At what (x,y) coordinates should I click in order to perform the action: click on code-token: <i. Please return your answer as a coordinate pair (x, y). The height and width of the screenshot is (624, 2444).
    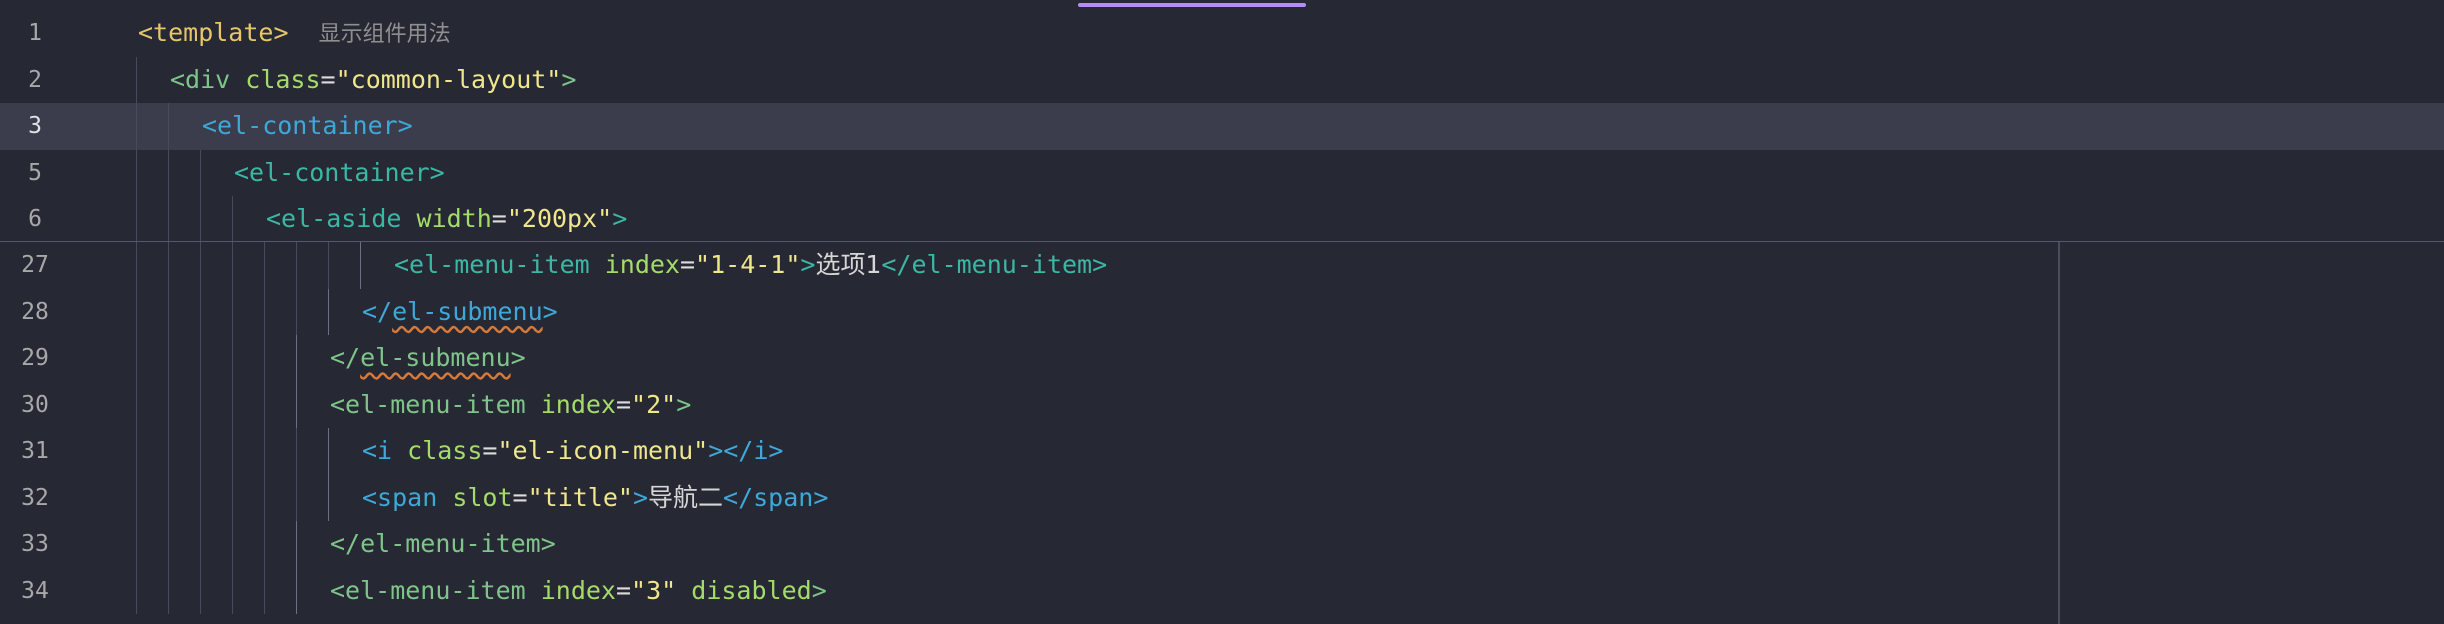
    Looking at the image, I should click on (385, 450).